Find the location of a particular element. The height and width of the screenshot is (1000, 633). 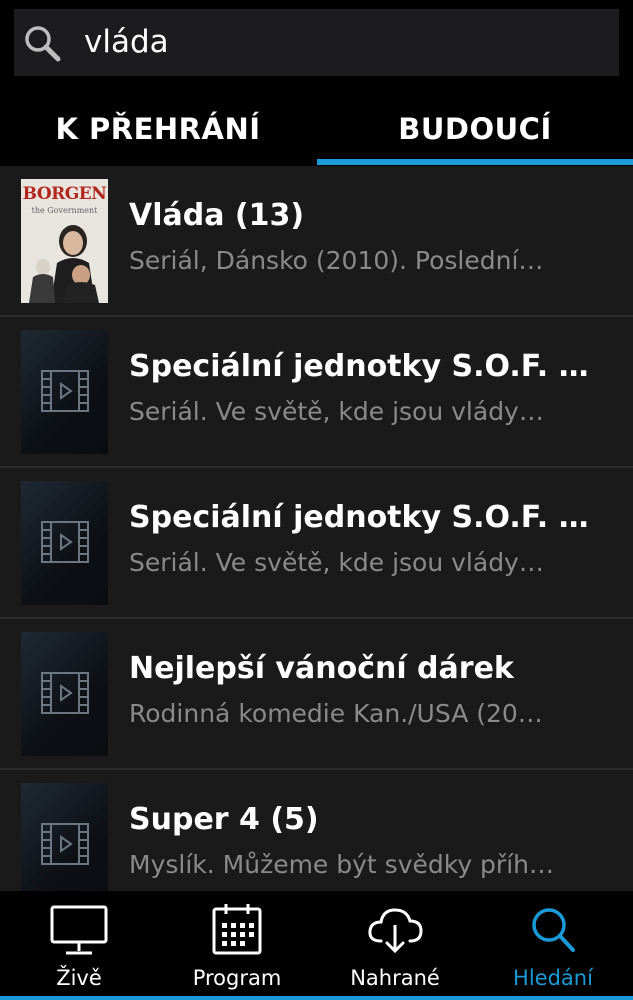

cloud-download-icon is located at coordinates (395, 931).